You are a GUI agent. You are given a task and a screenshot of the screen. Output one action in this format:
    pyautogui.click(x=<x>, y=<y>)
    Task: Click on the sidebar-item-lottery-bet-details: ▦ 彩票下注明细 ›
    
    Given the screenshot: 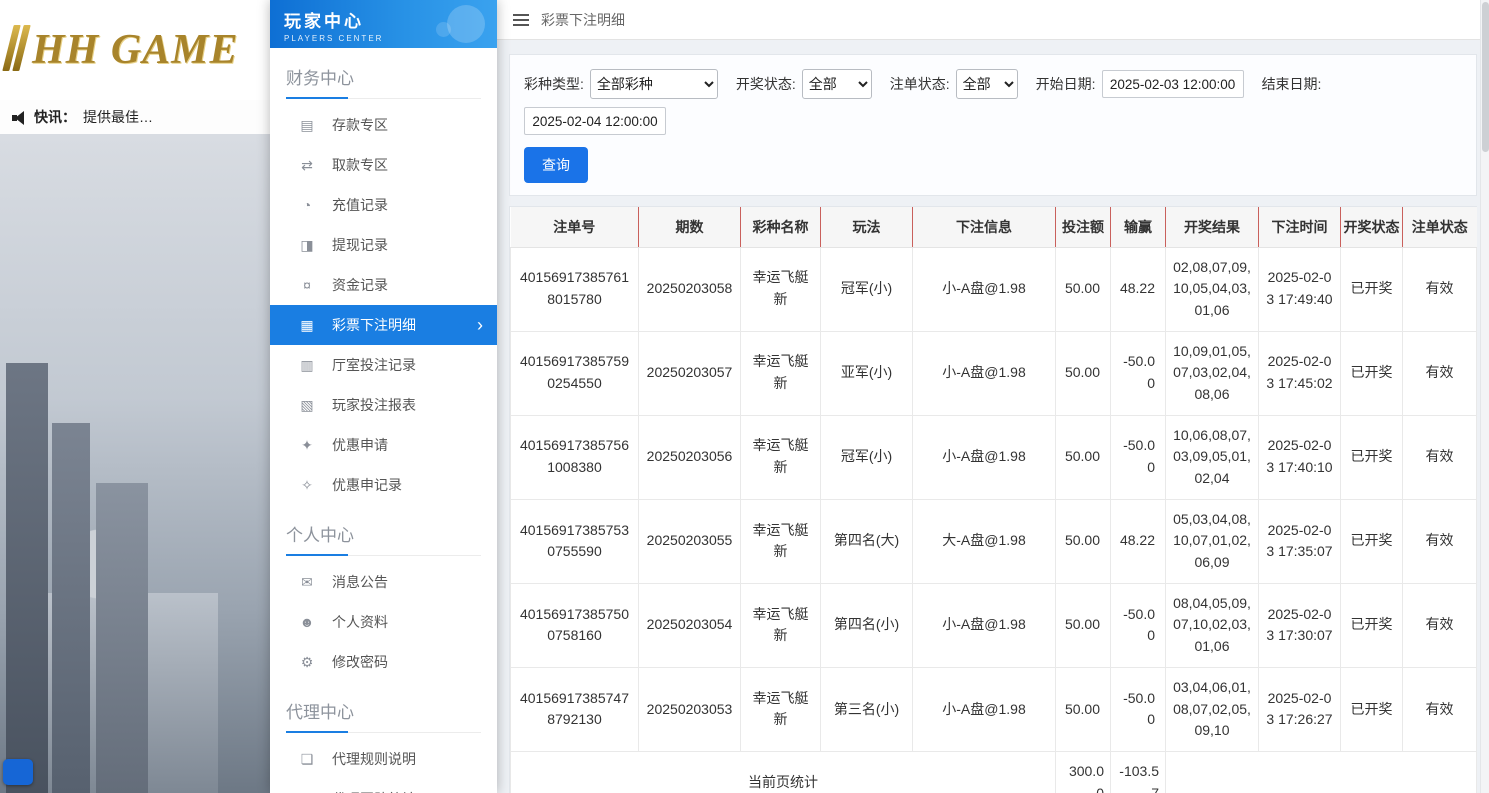 What is the action you would take?
    pyautogui.click(x=383, y=325)
    